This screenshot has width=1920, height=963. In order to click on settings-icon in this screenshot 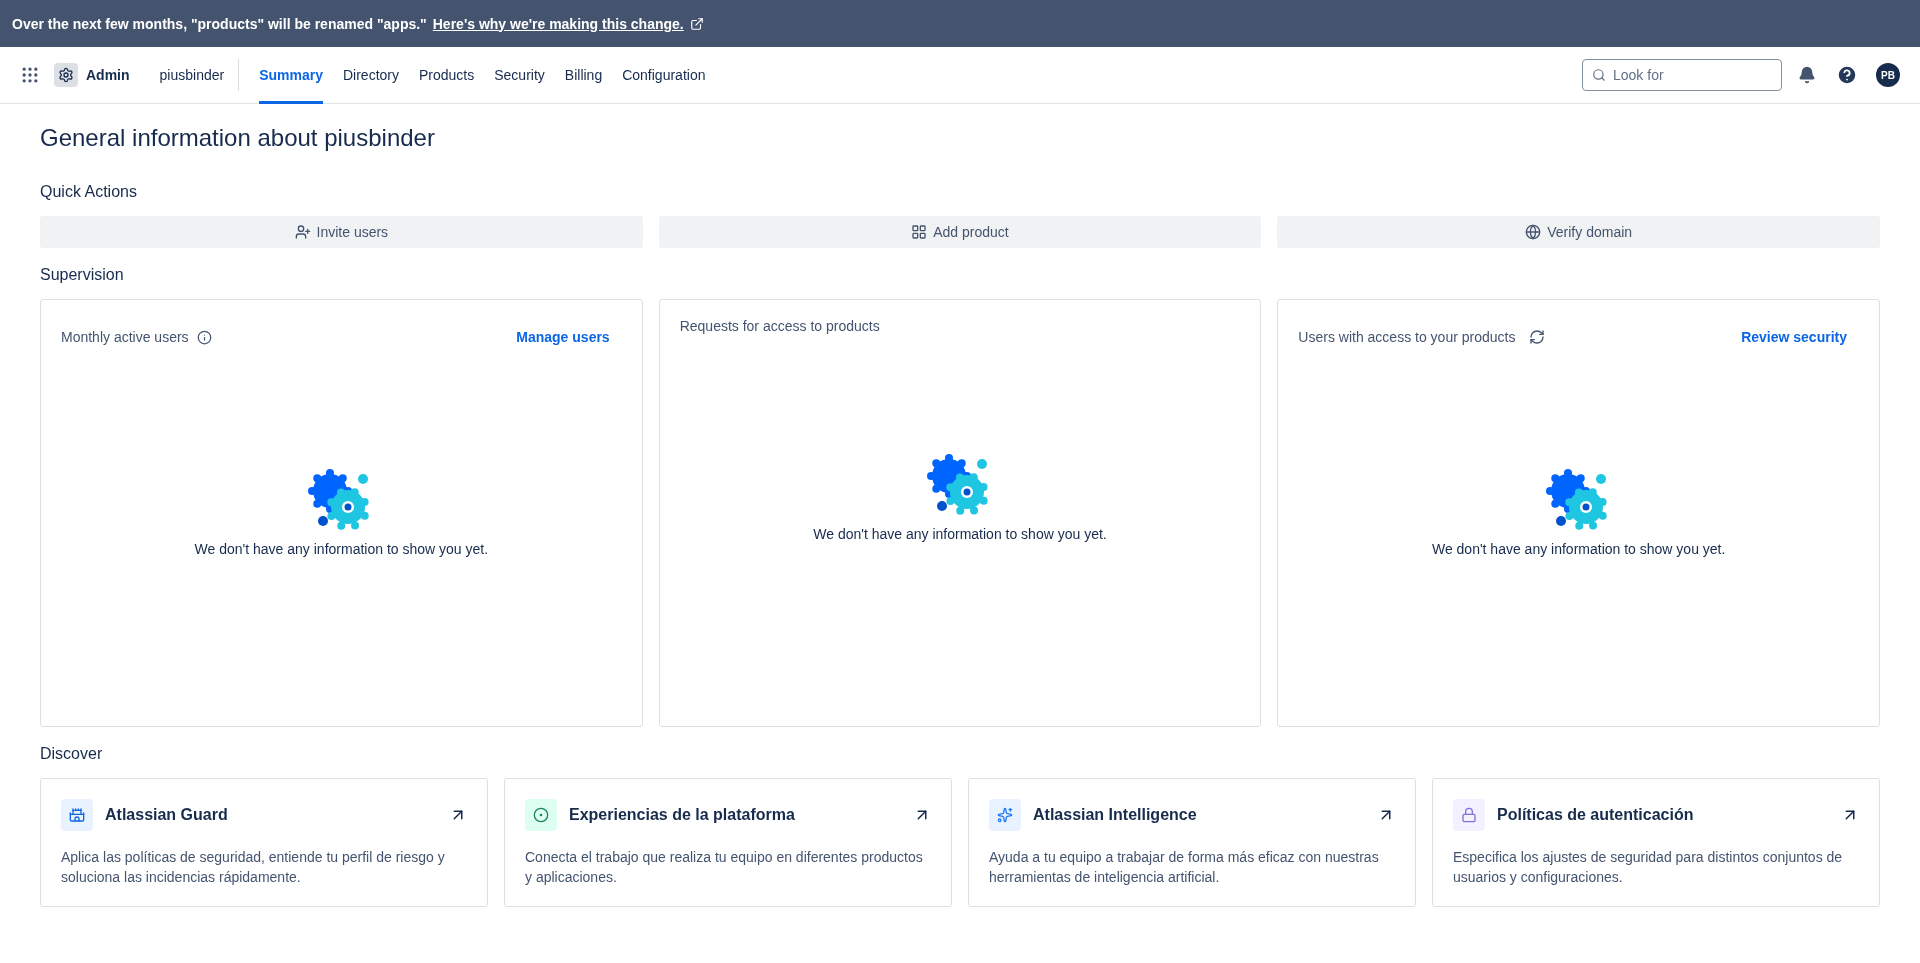, I will do `click(66, 75)`.